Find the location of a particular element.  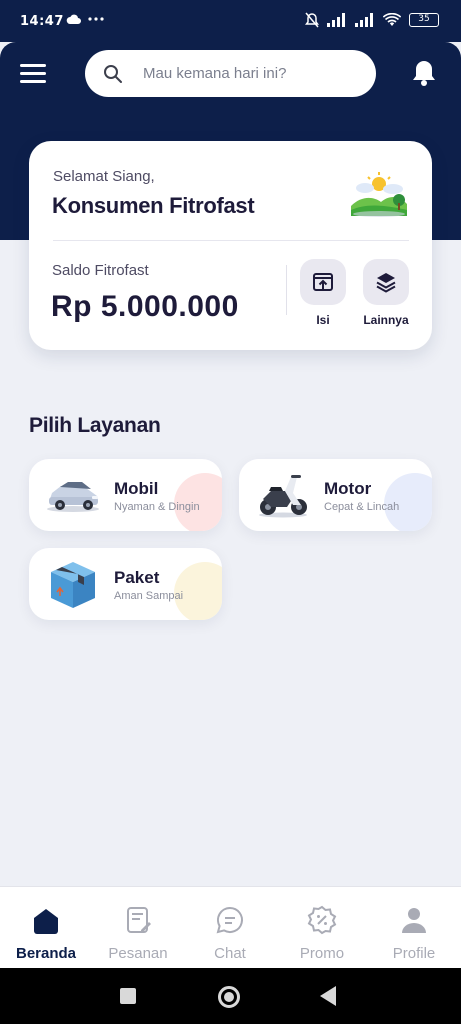

status-bar: 14:47 35 is located at coordinates (230, 21).